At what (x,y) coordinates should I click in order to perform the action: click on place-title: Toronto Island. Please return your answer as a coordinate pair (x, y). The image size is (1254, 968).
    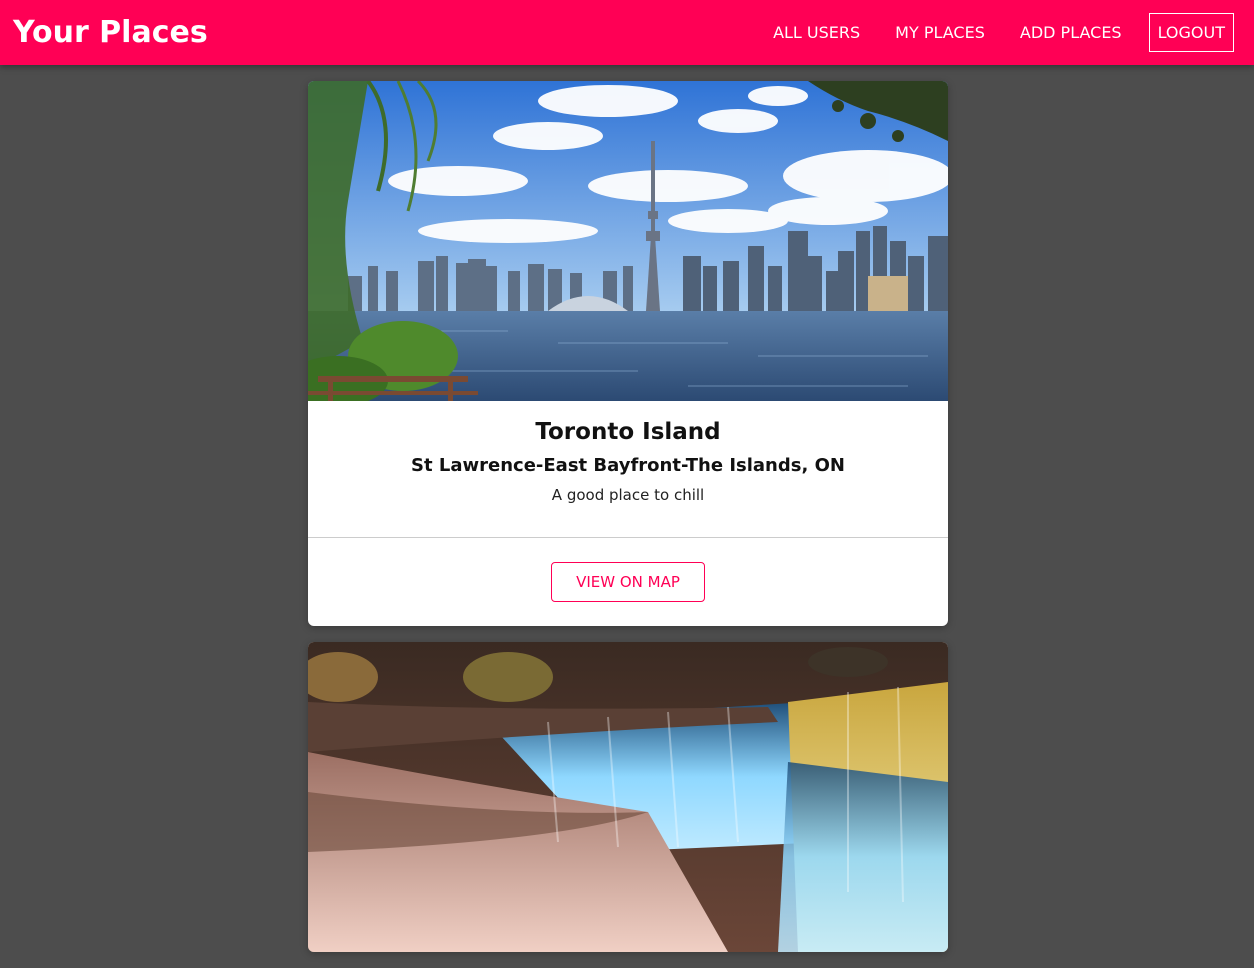
    Looking at the image, I should click on (628, 432).